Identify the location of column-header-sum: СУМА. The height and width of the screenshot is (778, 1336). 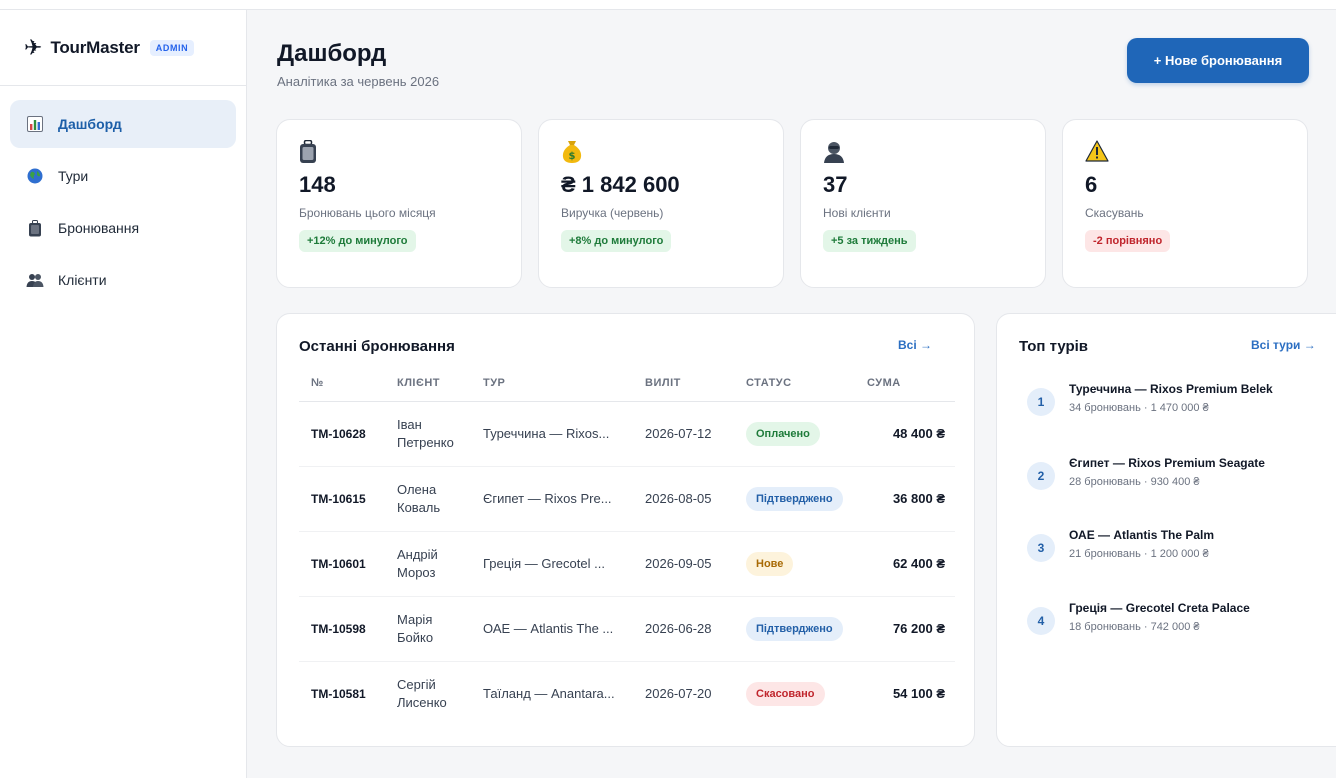
(905, 384).